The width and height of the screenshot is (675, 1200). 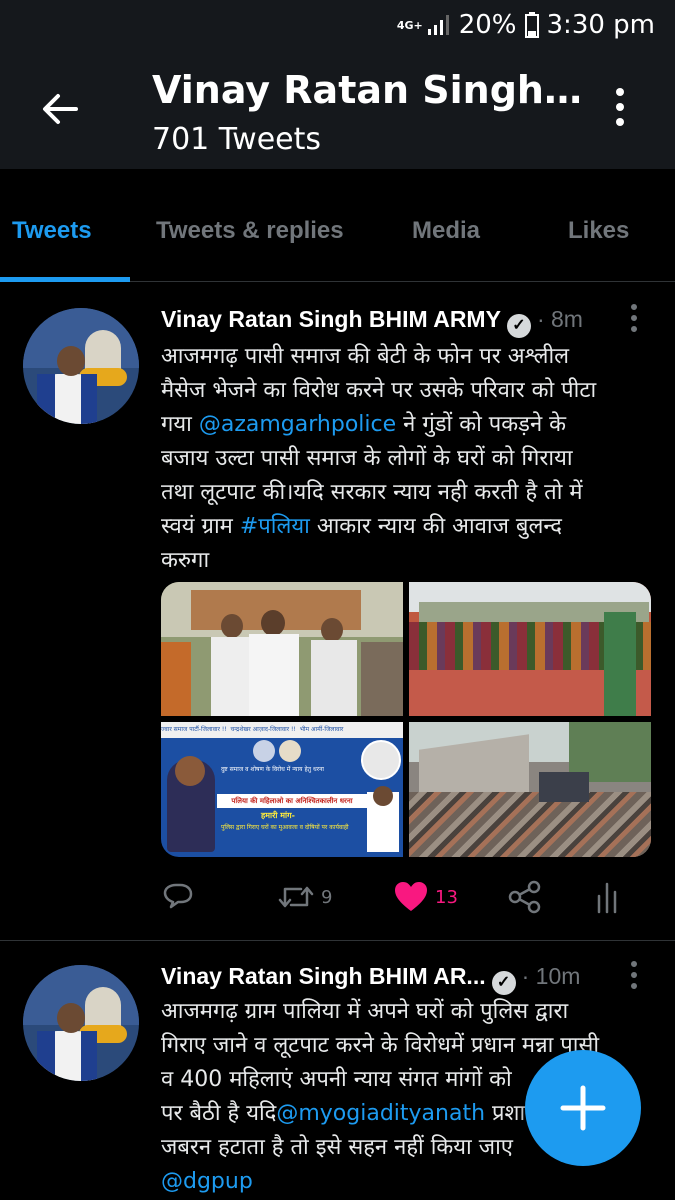 What do you see at coordinates (380, 1113) in the screenshot?
I see `mention-link: @myogiadityanath` at bounding box center [380, 1113].